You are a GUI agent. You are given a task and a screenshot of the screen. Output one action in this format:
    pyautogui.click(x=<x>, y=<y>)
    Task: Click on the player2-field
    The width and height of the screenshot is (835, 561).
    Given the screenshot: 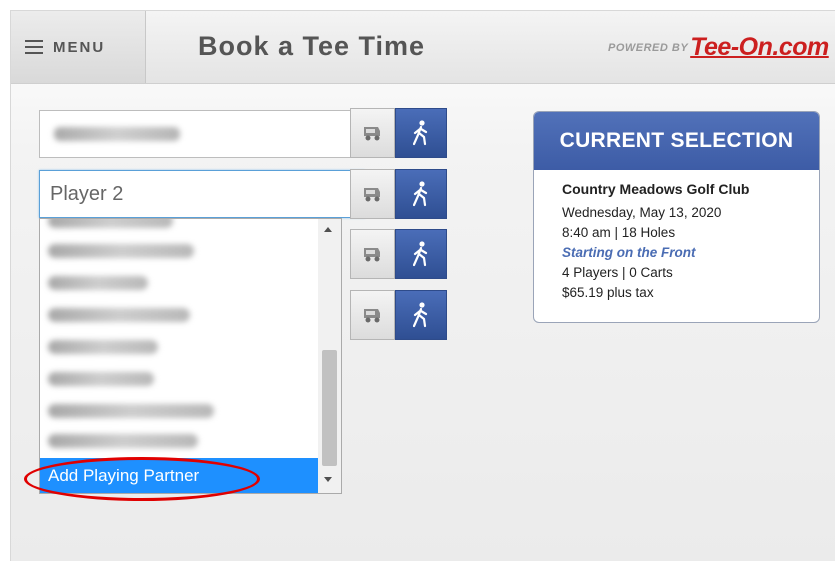 What is the action you would take?
    pyautogui.click(x=202, y=194)
    